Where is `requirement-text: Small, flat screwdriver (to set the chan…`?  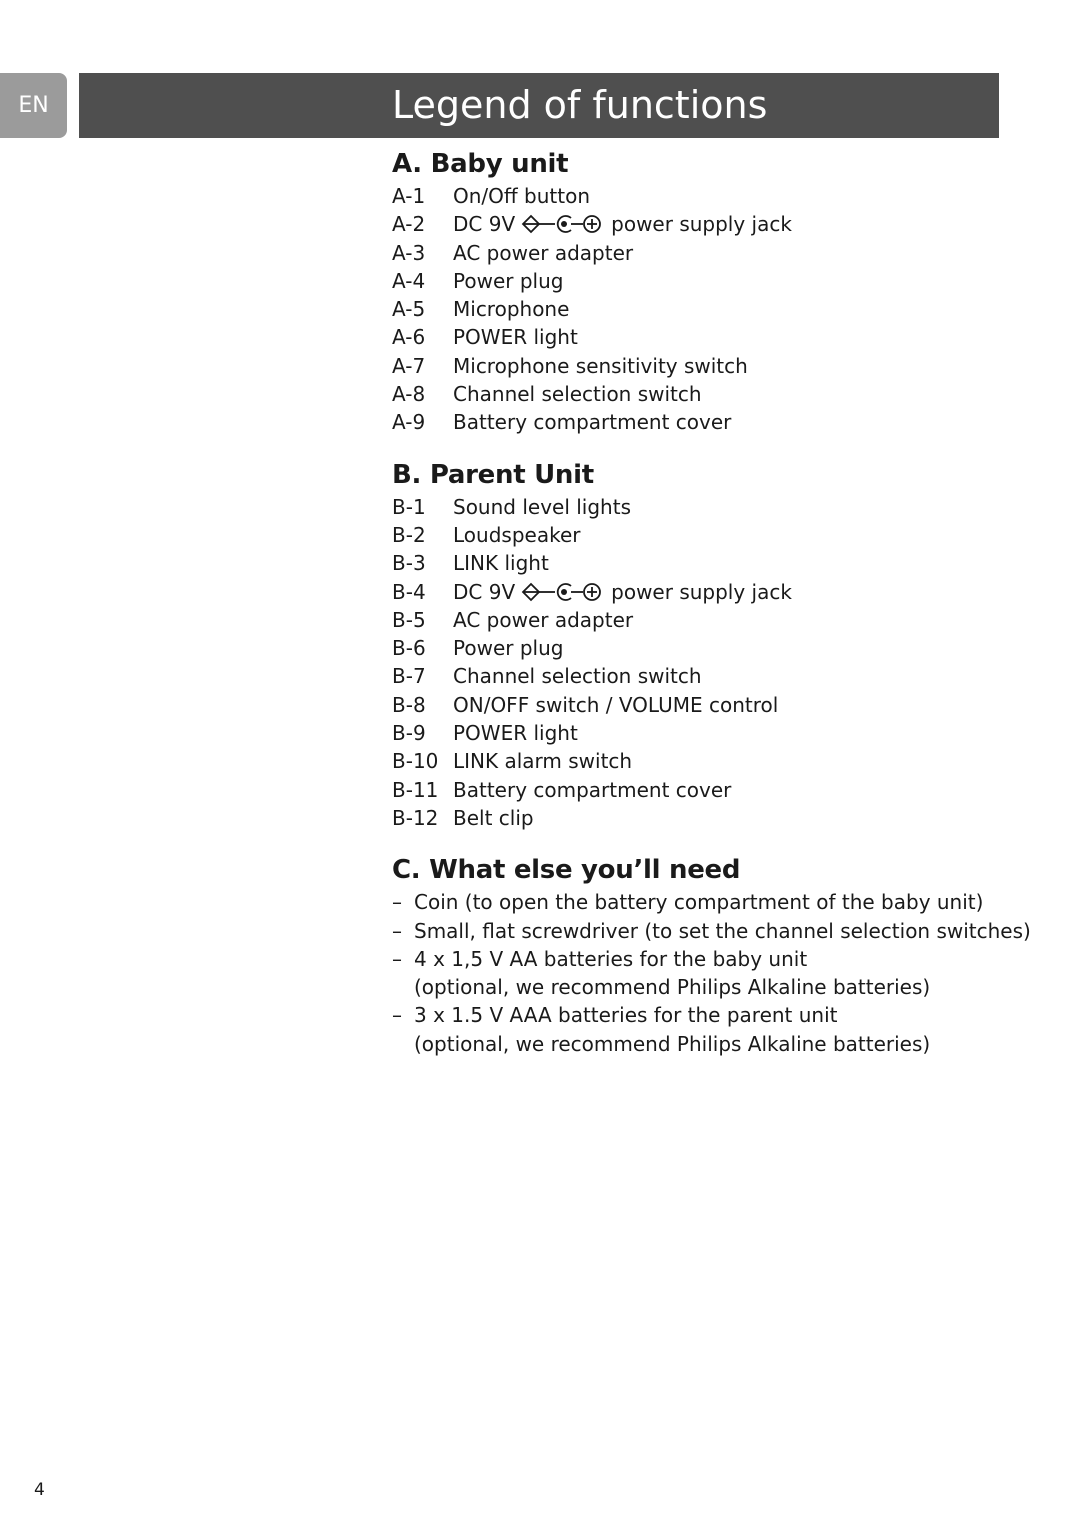
requirement-text: Small, flat screwdriver (to set the chan… is located at coordinates (722, 930).